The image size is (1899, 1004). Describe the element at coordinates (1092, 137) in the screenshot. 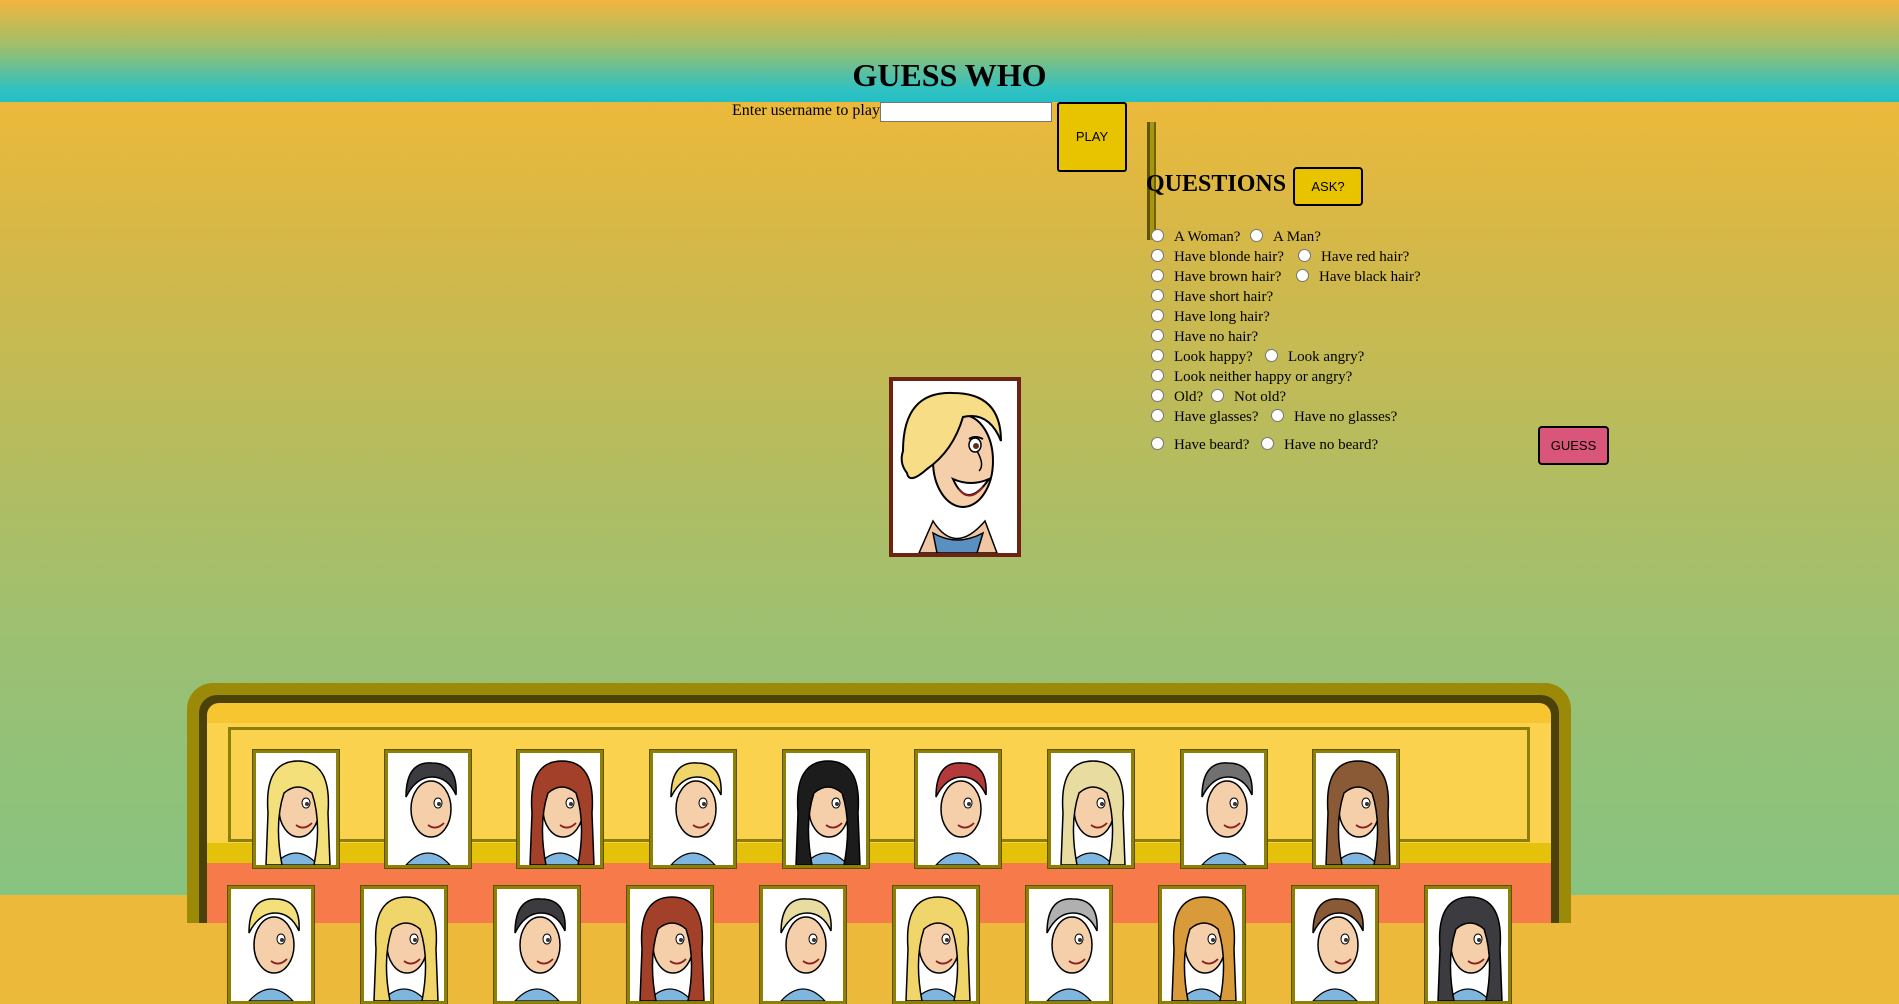

I see `play-button: PLAY` at that location.